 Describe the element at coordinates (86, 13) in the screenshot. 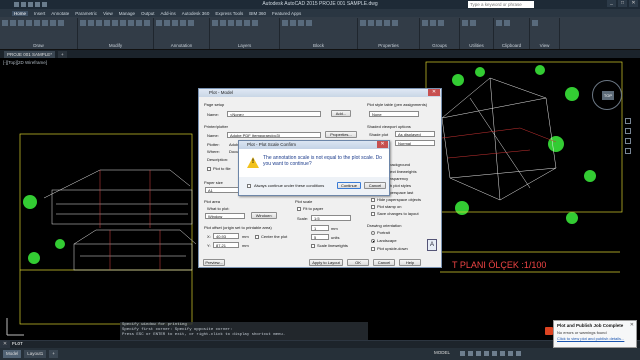

I see `tab-parametric: Parametric` at that location.